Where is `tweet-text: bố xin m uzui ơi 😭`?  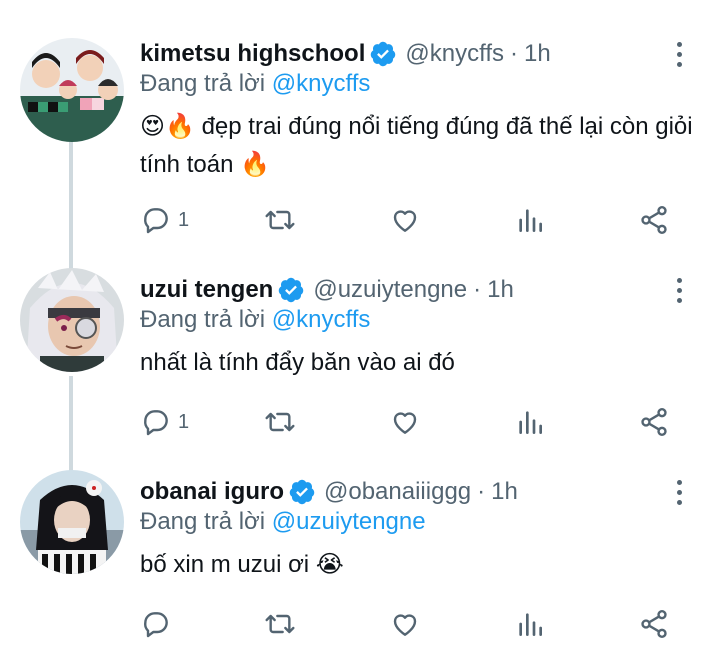
tweet-text: bố xin m uzui ơi 😭 is located at coordinates (242, 564).